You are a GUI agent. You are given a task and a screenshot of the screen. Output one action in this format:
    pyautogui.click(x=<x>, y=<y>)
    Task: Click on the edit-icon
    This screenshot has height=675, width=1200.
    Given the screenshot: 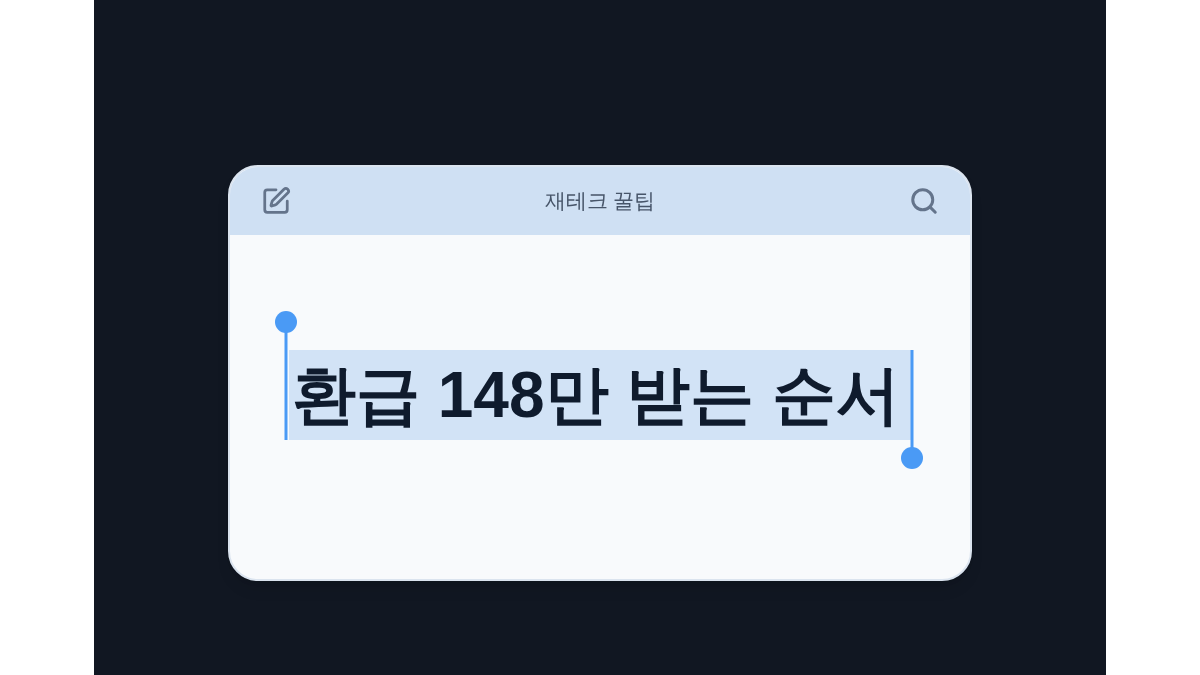 What is the action you would take?
    pyautogui.click(x=276, y=201)
    